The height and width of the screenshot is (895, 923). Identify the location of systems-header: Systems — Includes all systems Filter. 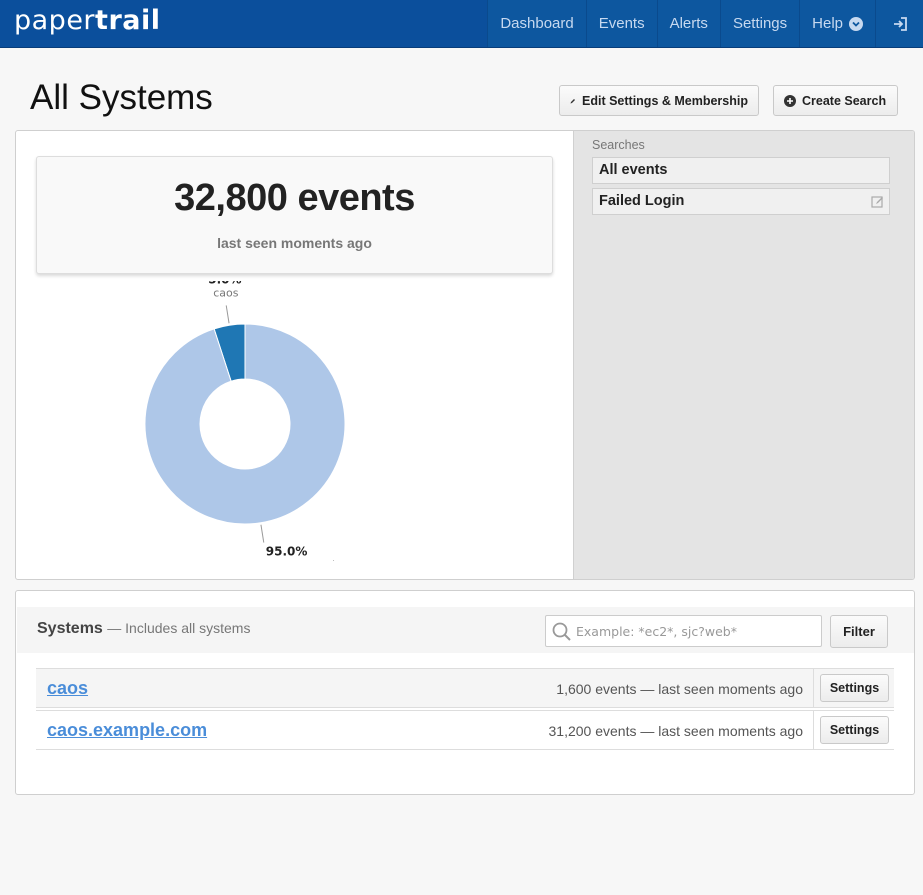
(465, 630).